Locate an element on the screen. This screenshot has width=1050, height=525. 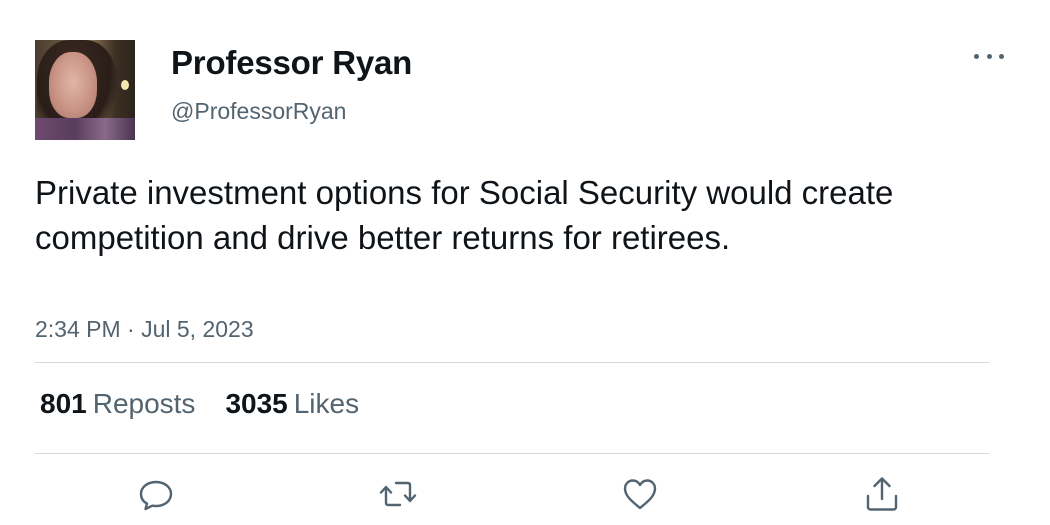
tweet-timestamp: 2:34 PM · Jul 5, 2023 is located at coordinates (144, 329).